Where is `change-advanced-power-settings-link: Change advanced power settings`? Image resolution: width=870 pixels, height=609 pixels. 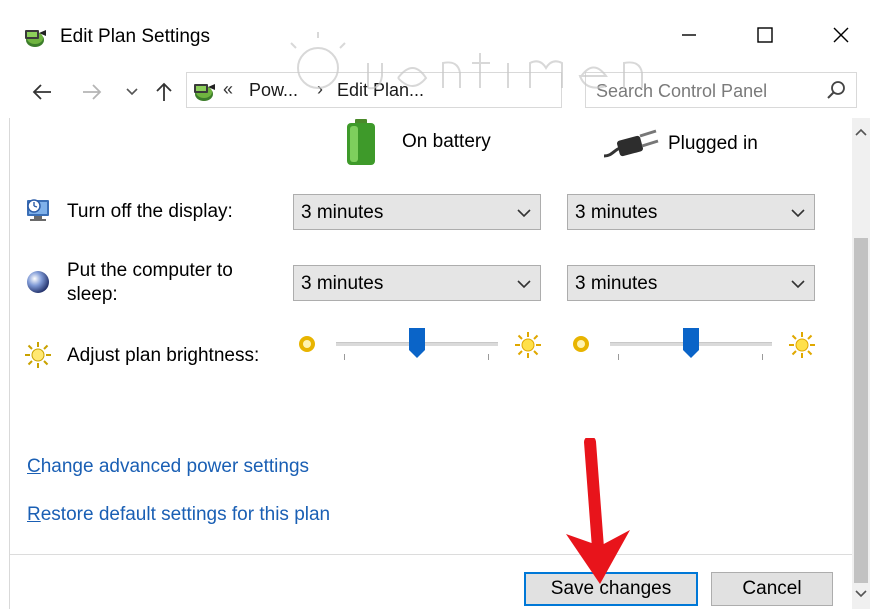
change-advanced-power-settings-link: Change advanced power settings is located at coordinates (168, 467).